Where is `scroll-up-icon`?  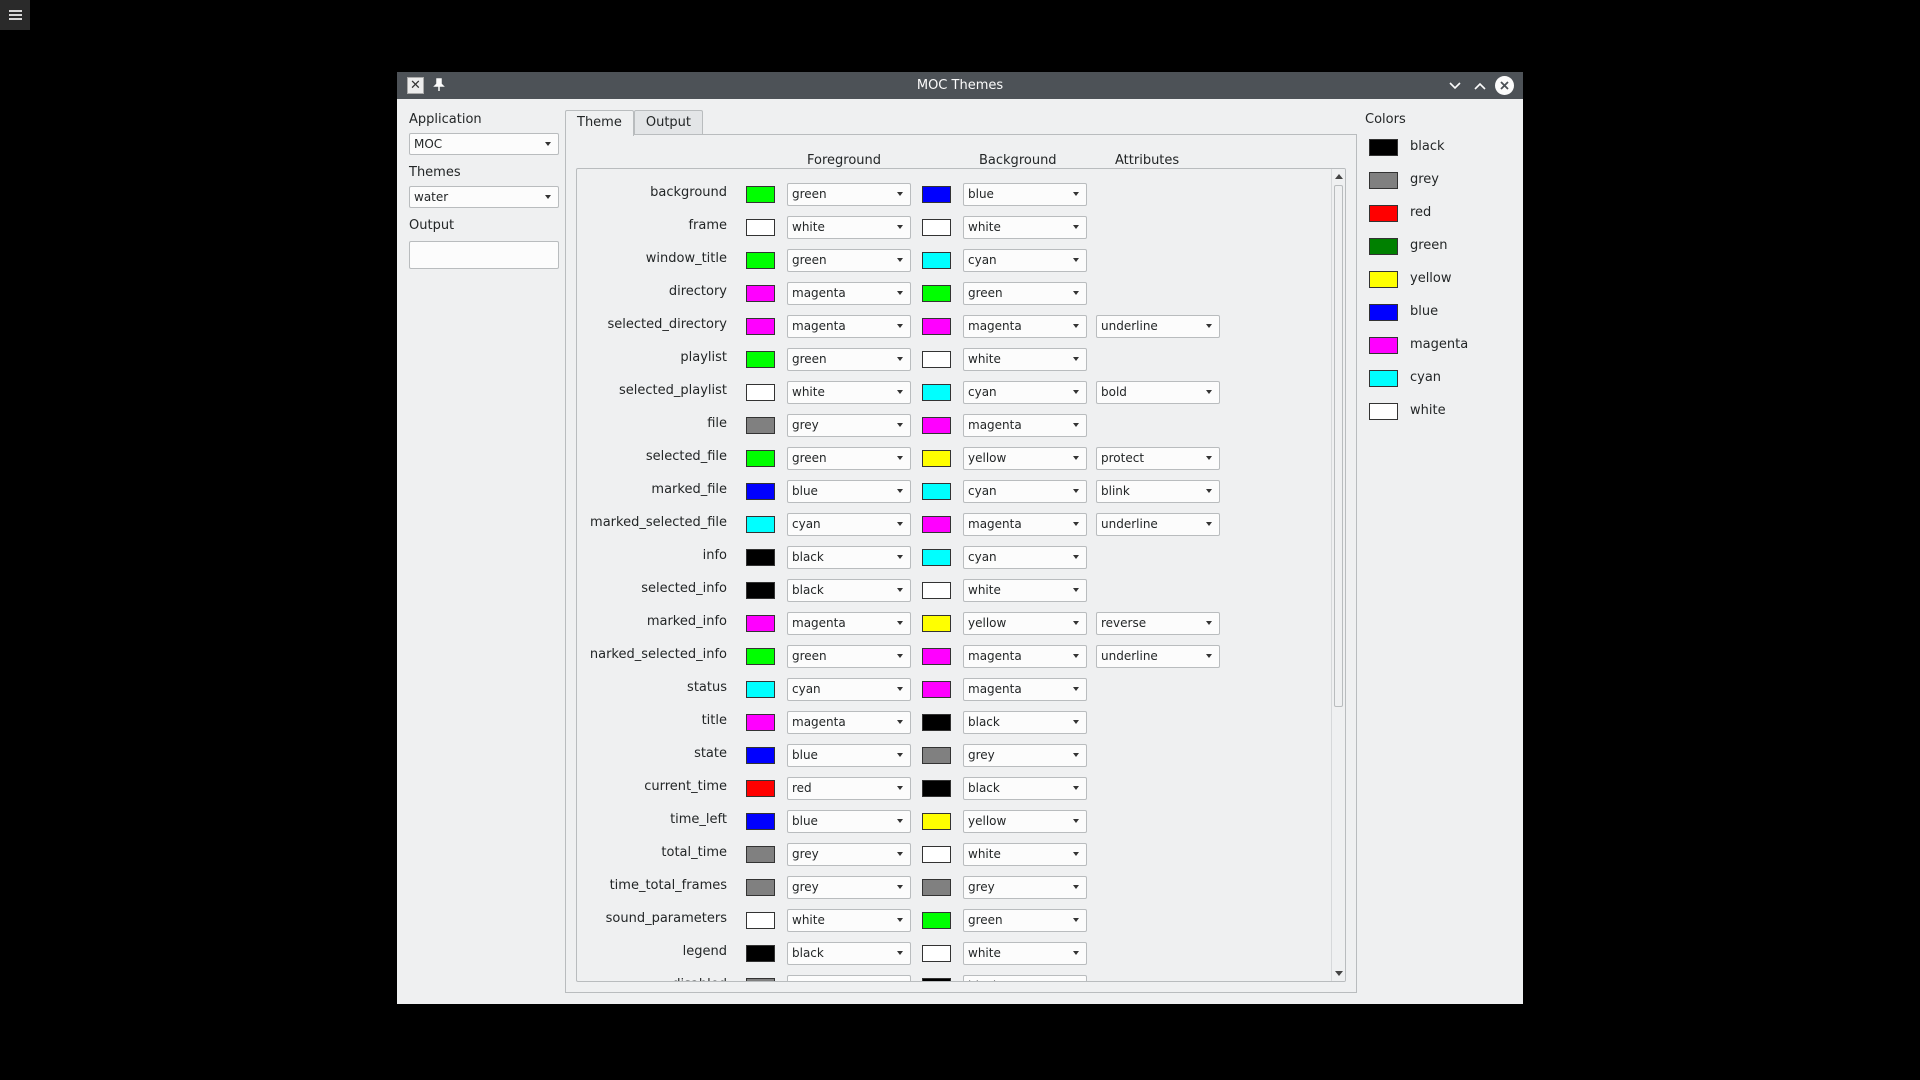
scroll-up-icon is located at coordinates (1339, 176).